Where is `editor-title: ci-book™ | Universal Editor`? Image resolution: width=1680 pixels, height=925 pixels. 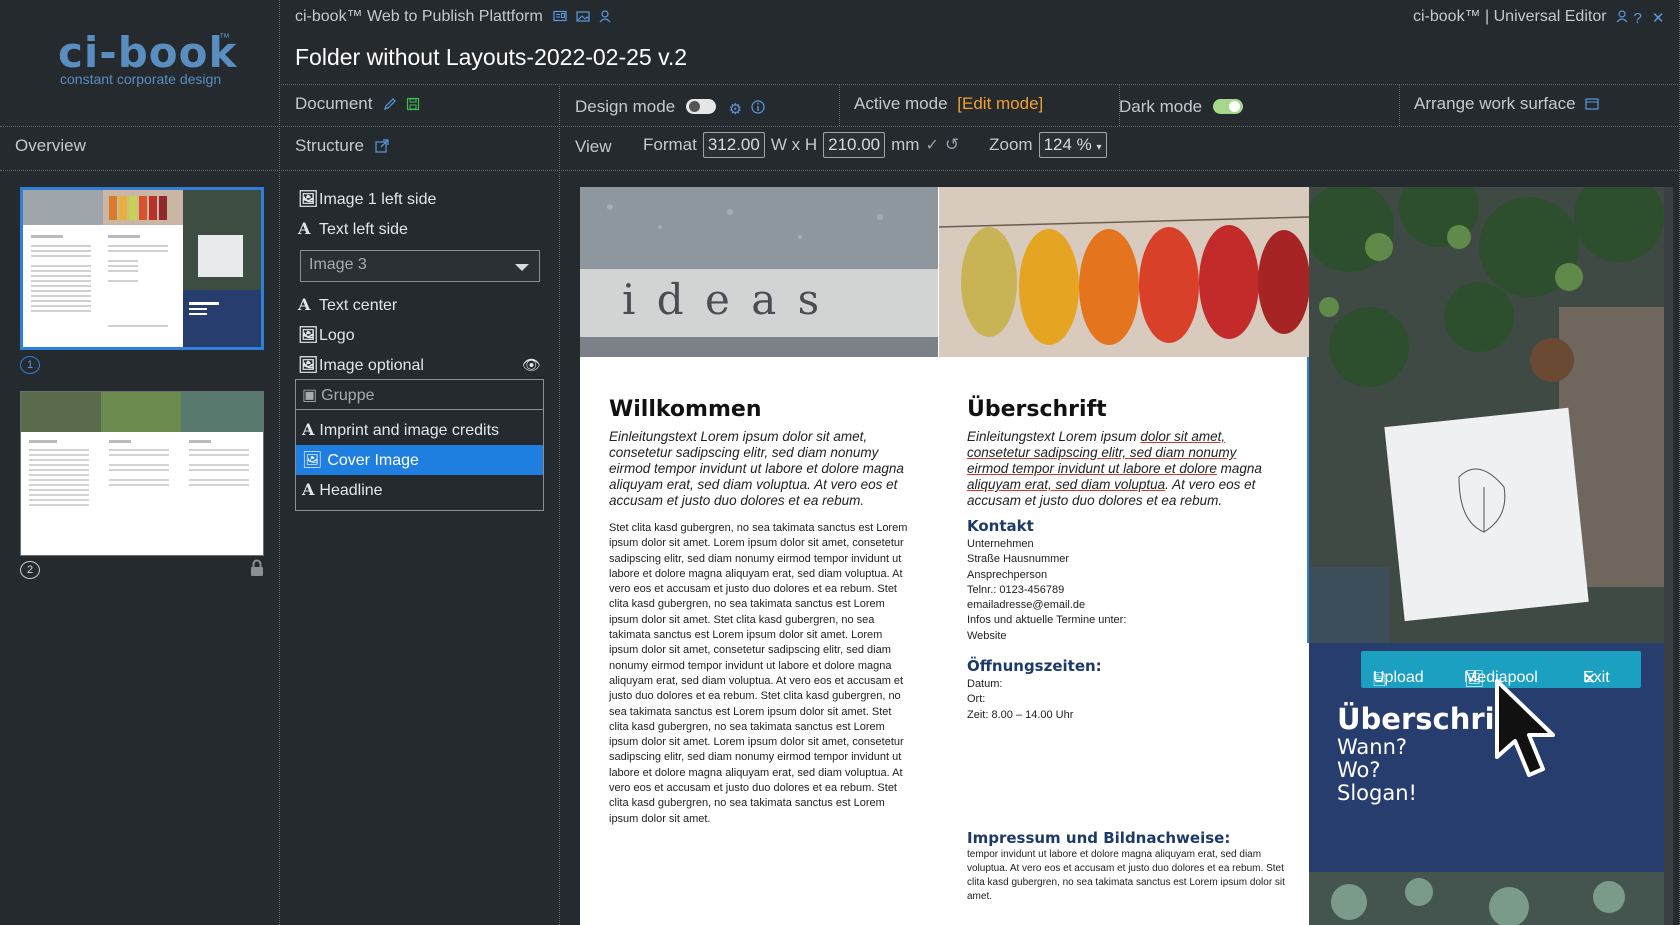 editor-title: ci-book™ | Universal Editor is located at coordinates (1510, 16).